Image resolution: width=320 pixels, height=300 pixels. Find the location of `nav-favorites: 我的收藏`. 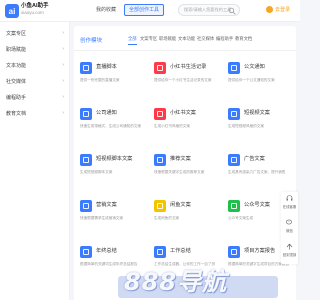

nav-favorites: 我的收藏 is located at coordinates (106, 9).